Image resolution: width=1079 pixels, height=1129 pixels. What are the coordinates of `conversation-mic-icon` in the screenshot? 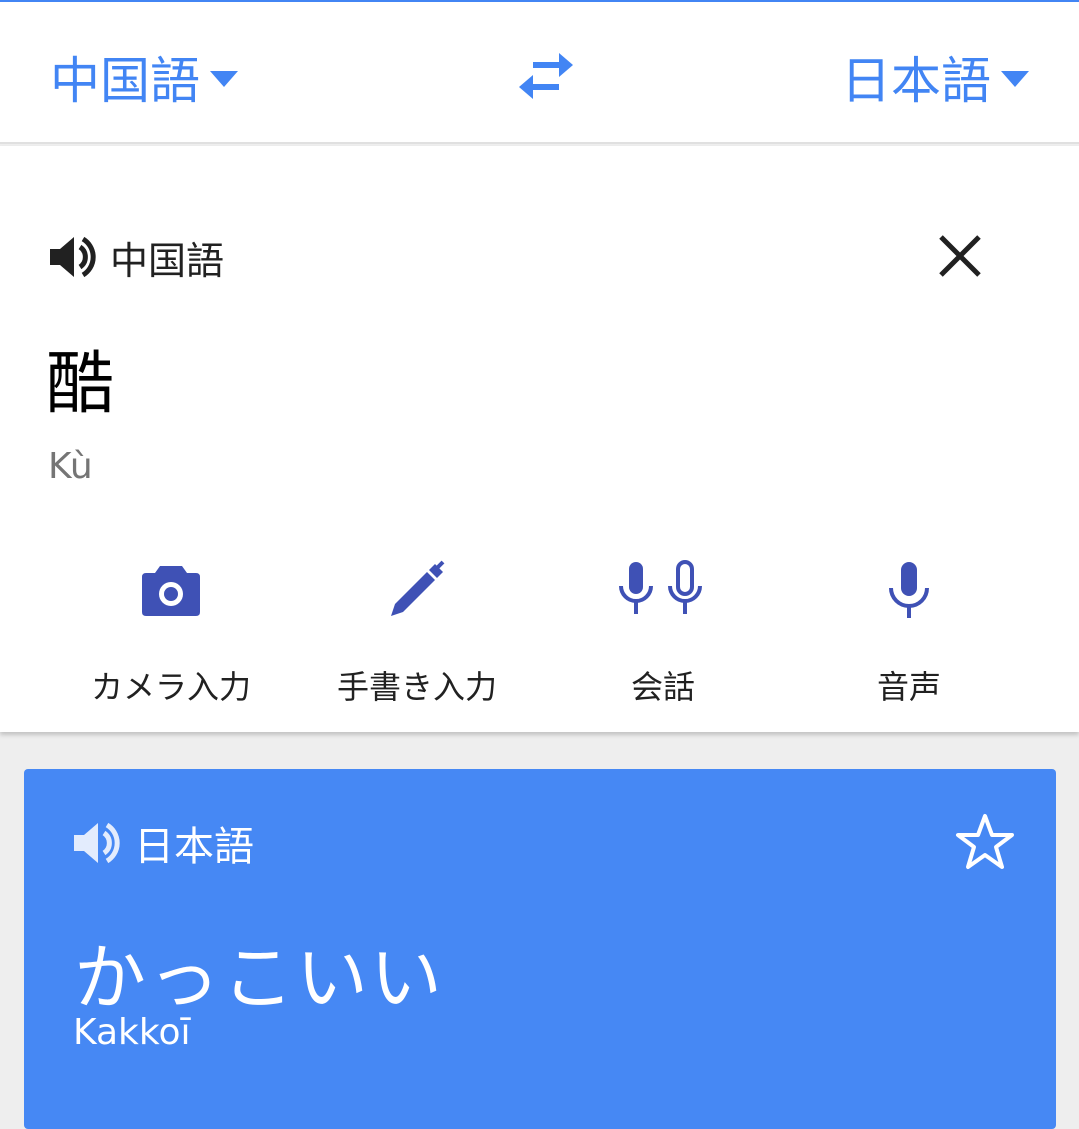 It's located at (660, 587).